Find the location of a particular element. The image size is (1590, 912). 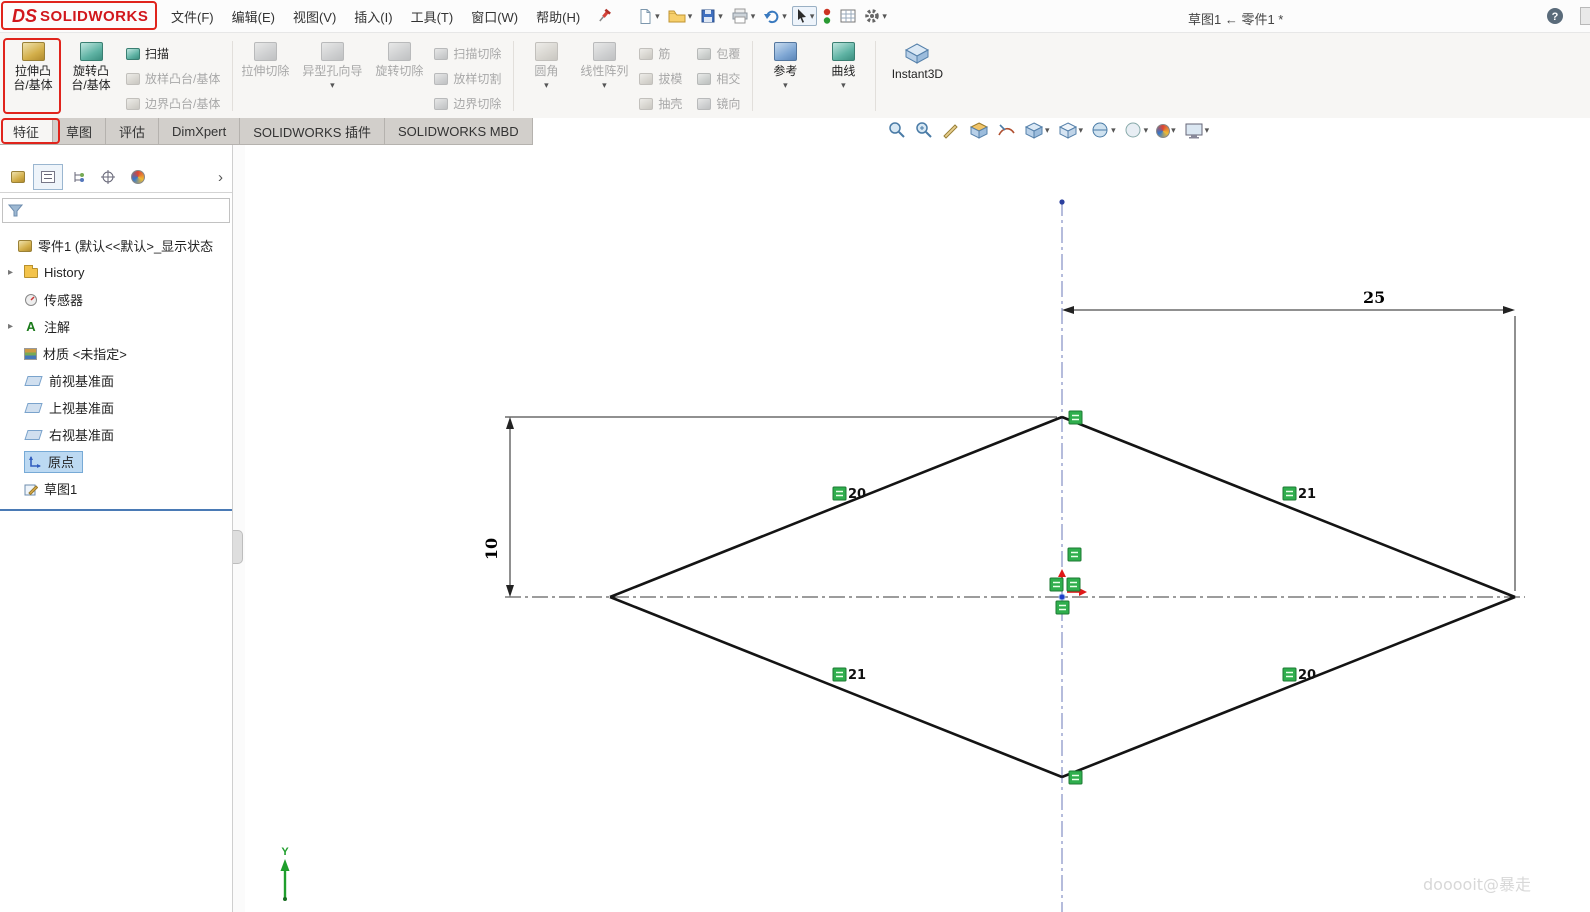

section-view-button is located at coordinates (979, 130).